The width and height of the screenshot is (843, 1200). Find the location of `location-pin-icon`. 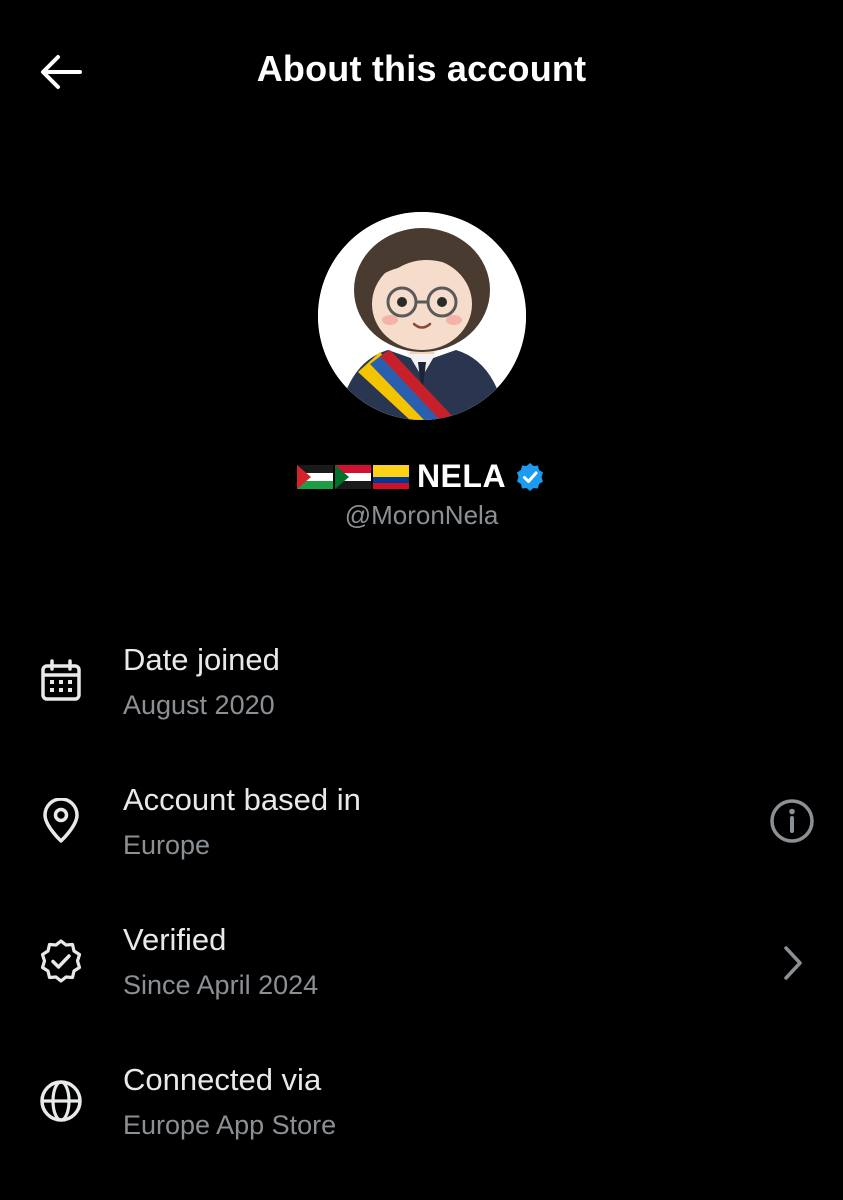

location-pin-icon is located at coordinates (61, 821).